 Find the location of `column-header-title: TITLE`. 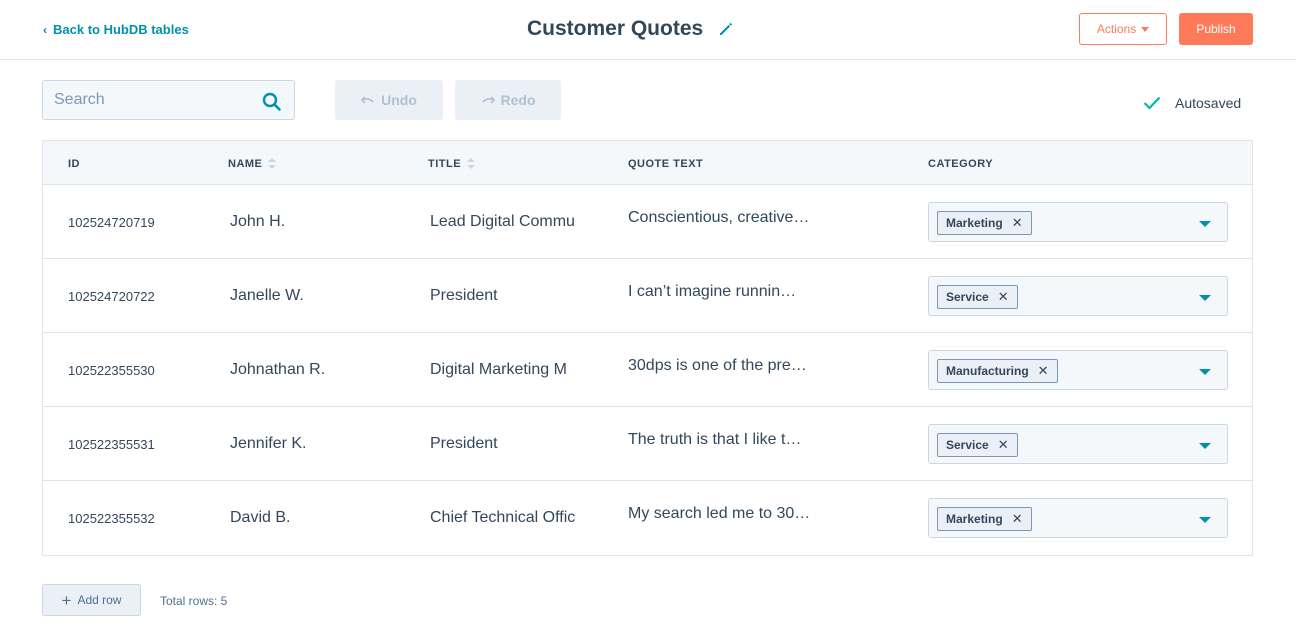

column-header-title: TITLE is located at coordinates (452, 164).